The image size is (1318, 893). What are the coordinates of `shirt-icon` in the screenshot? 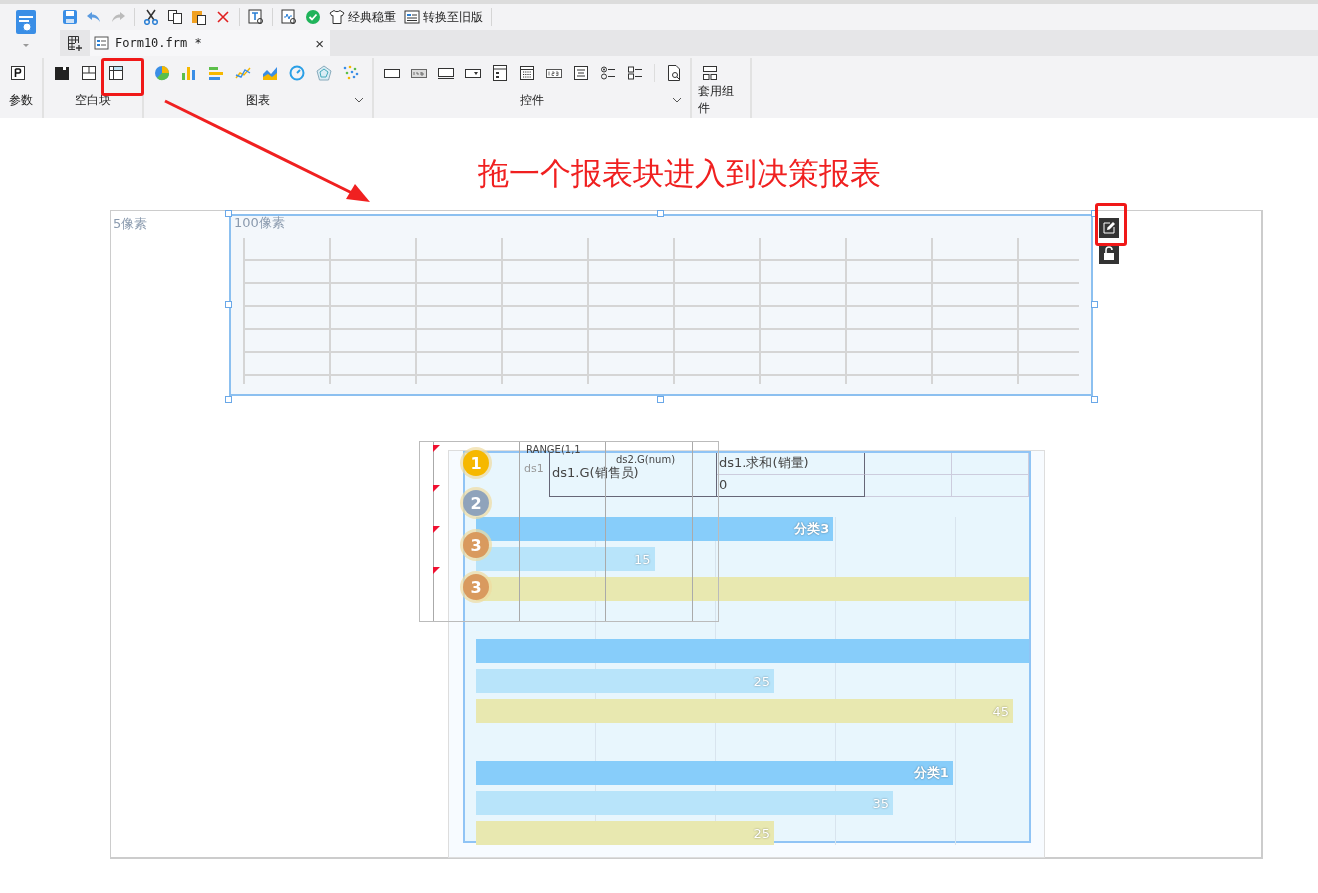 It's located at (337, 17).